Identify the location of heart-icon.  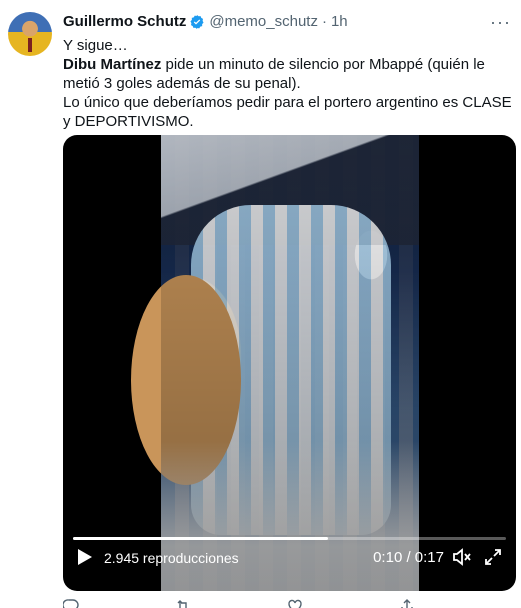
(295, 603).